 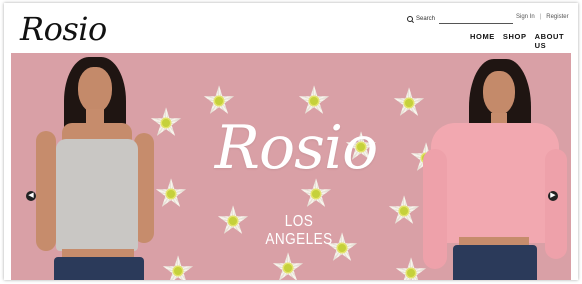 What do you see at coordinates (556, 41) in the screenshot?
I see `nav-about-us: ABOUT US` at bounding box center [556, 41].